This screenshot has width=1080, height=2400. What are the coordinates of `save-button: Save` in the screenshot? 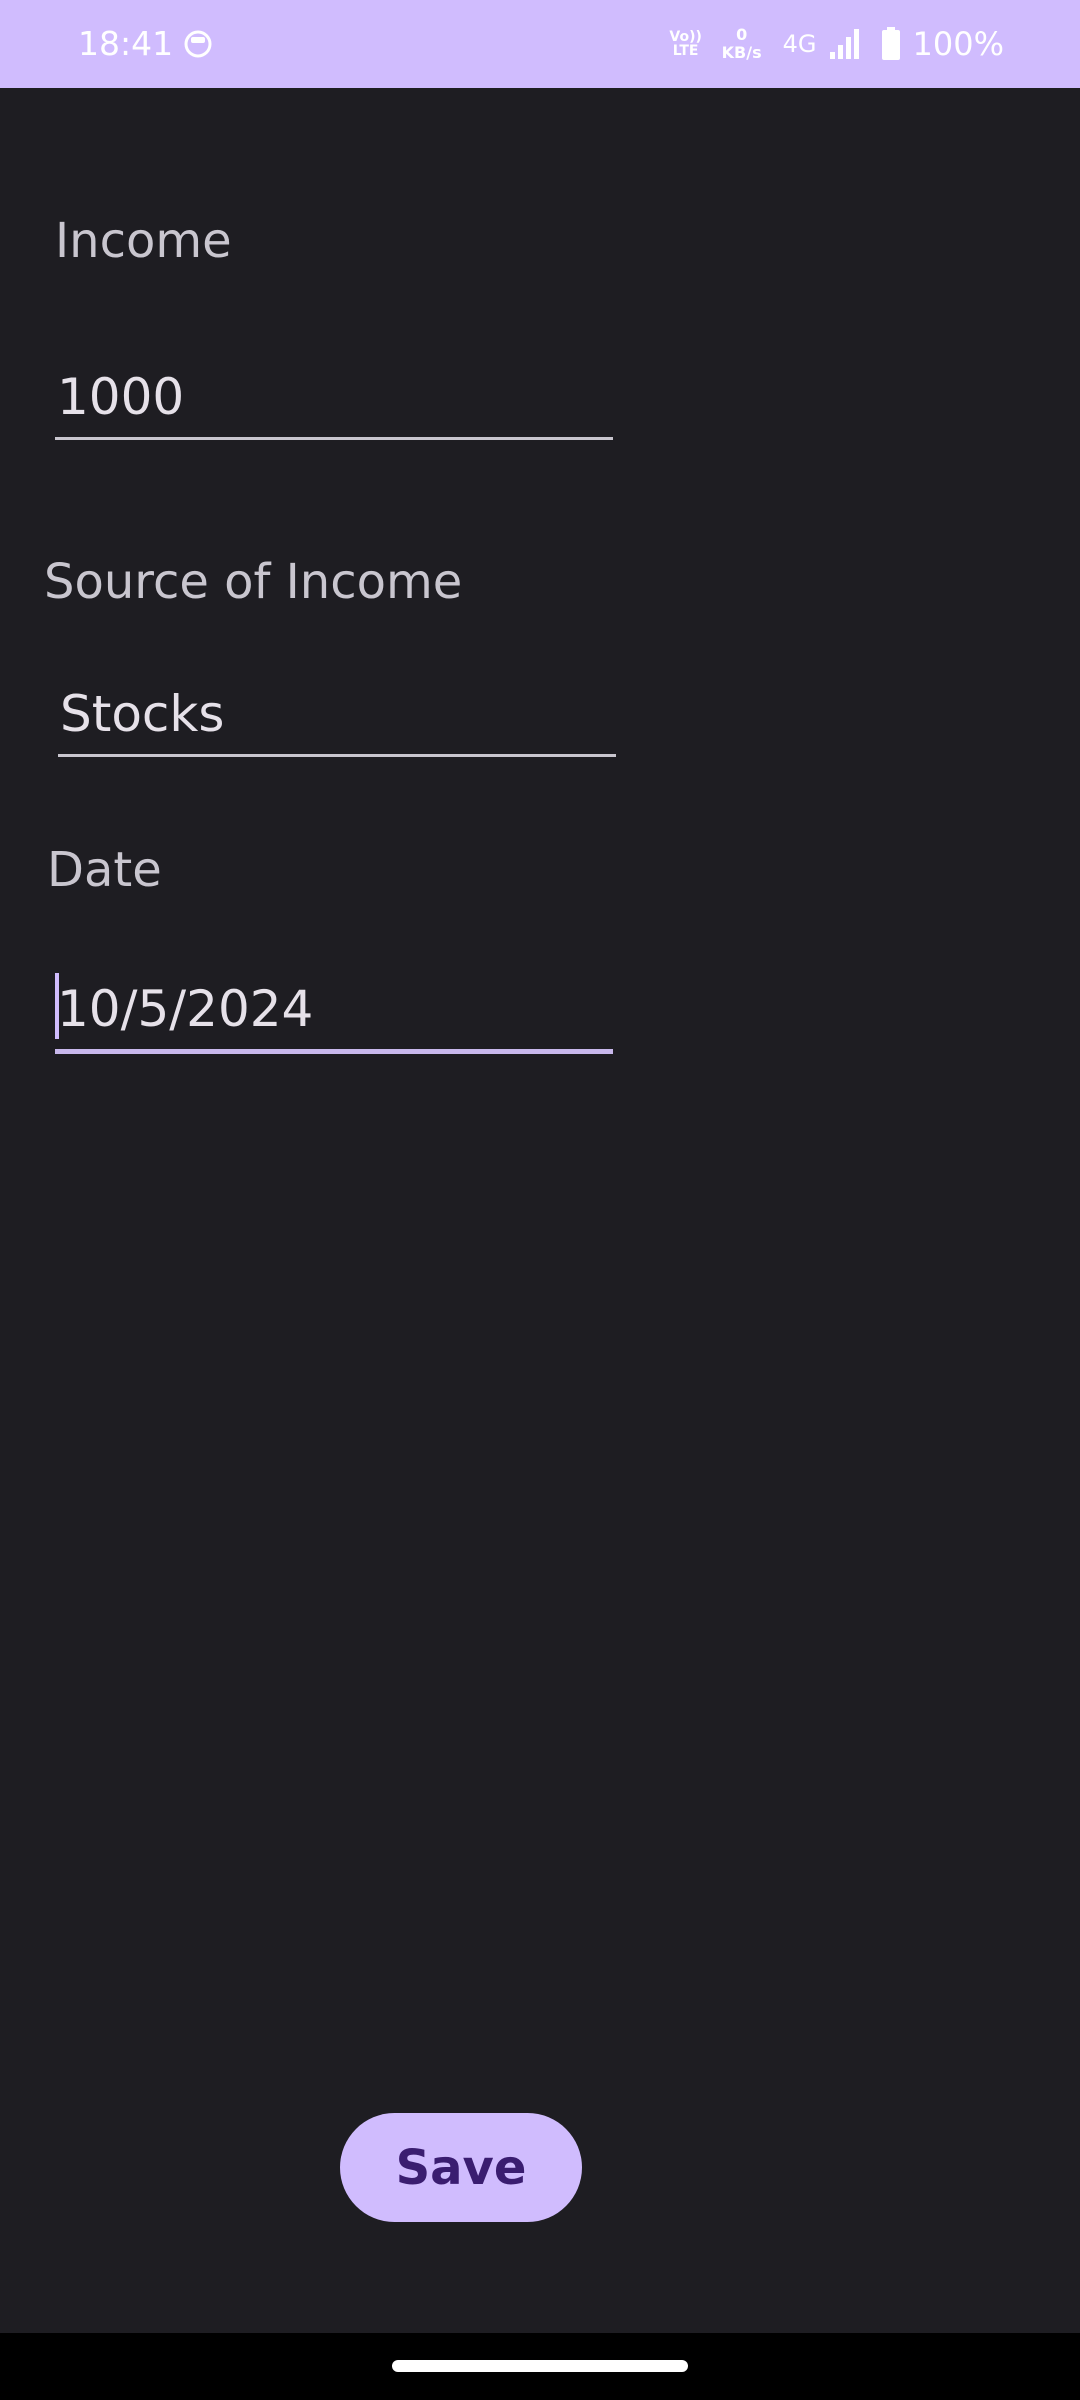 It's located at (461, 2167).